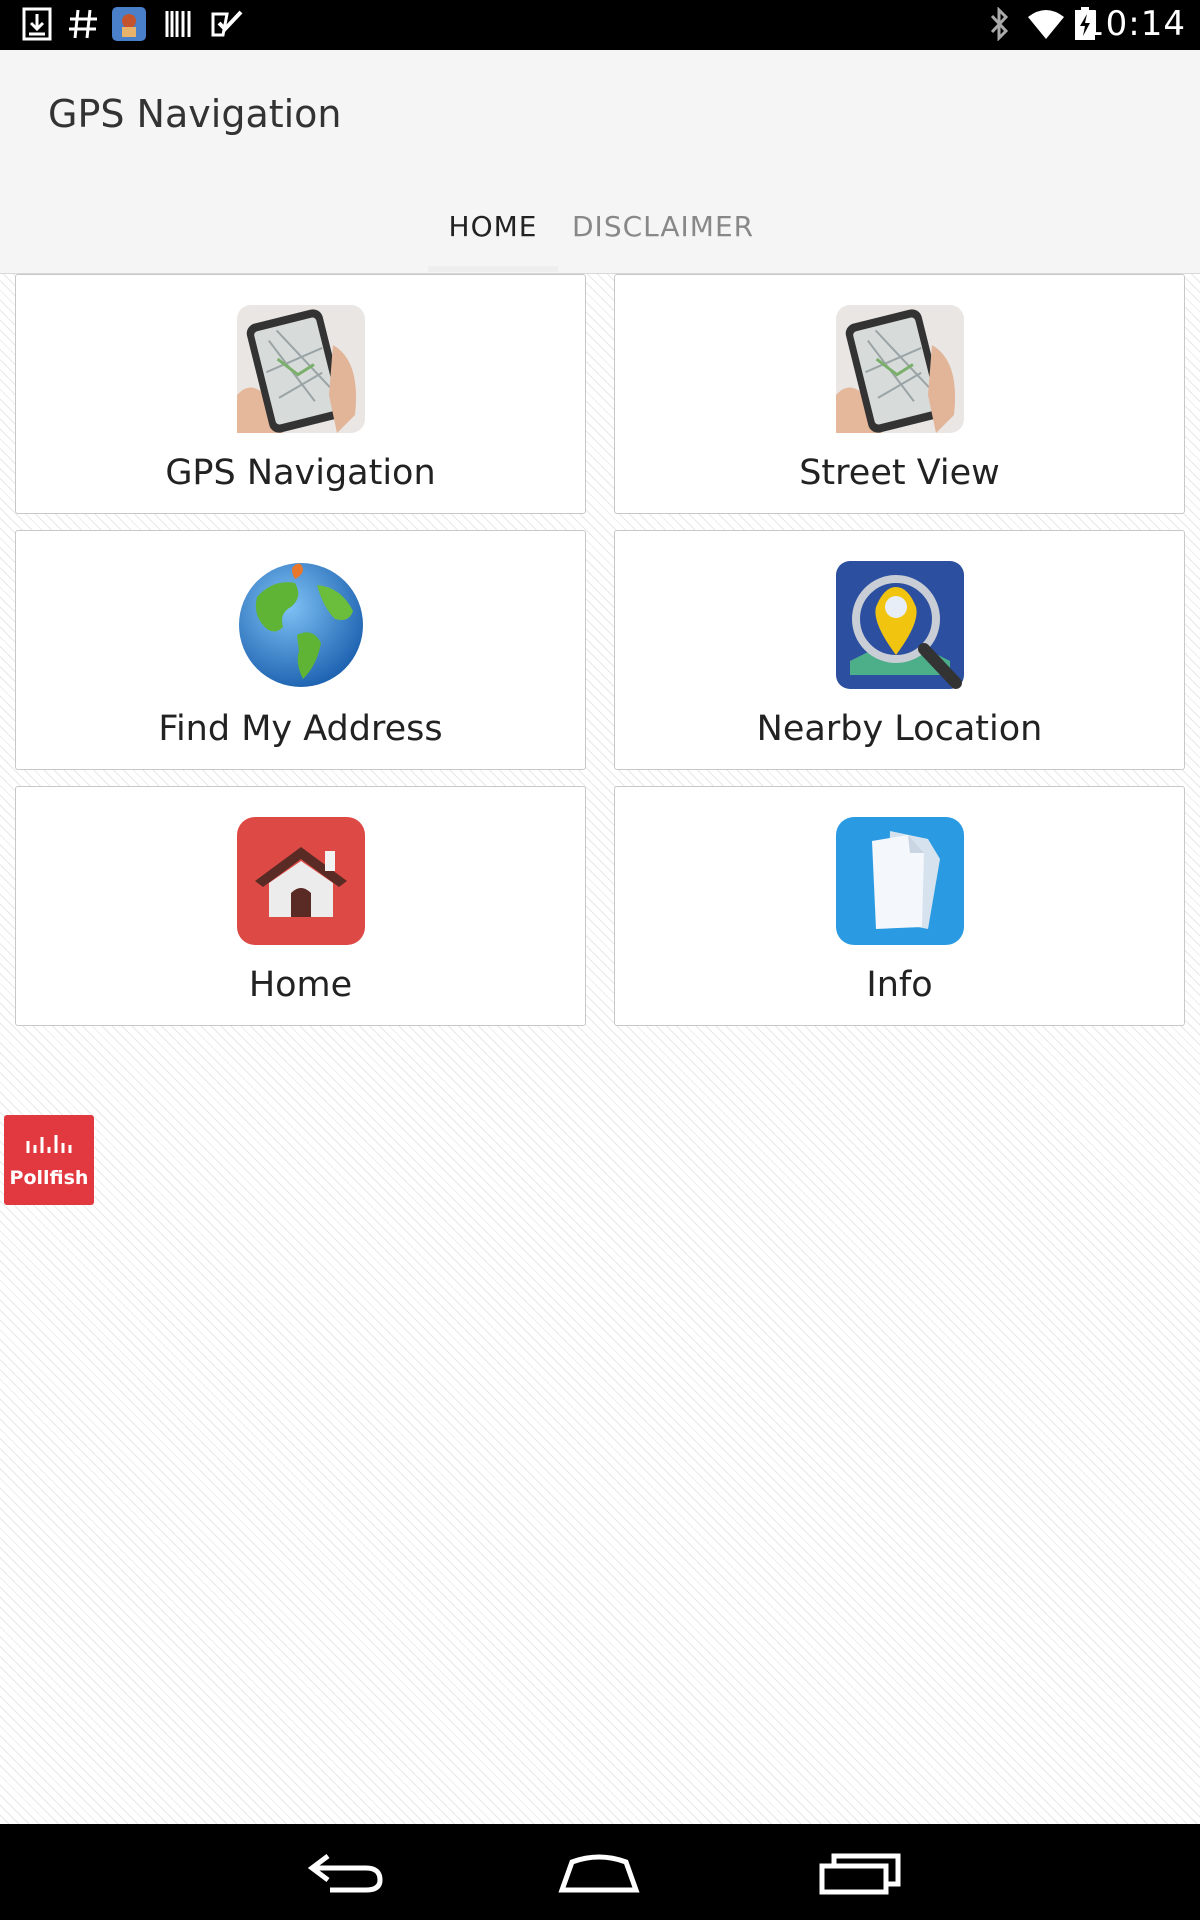  Describe the element at coordinates (227, 23) in the screenshot. I see `check-icon` at that location.